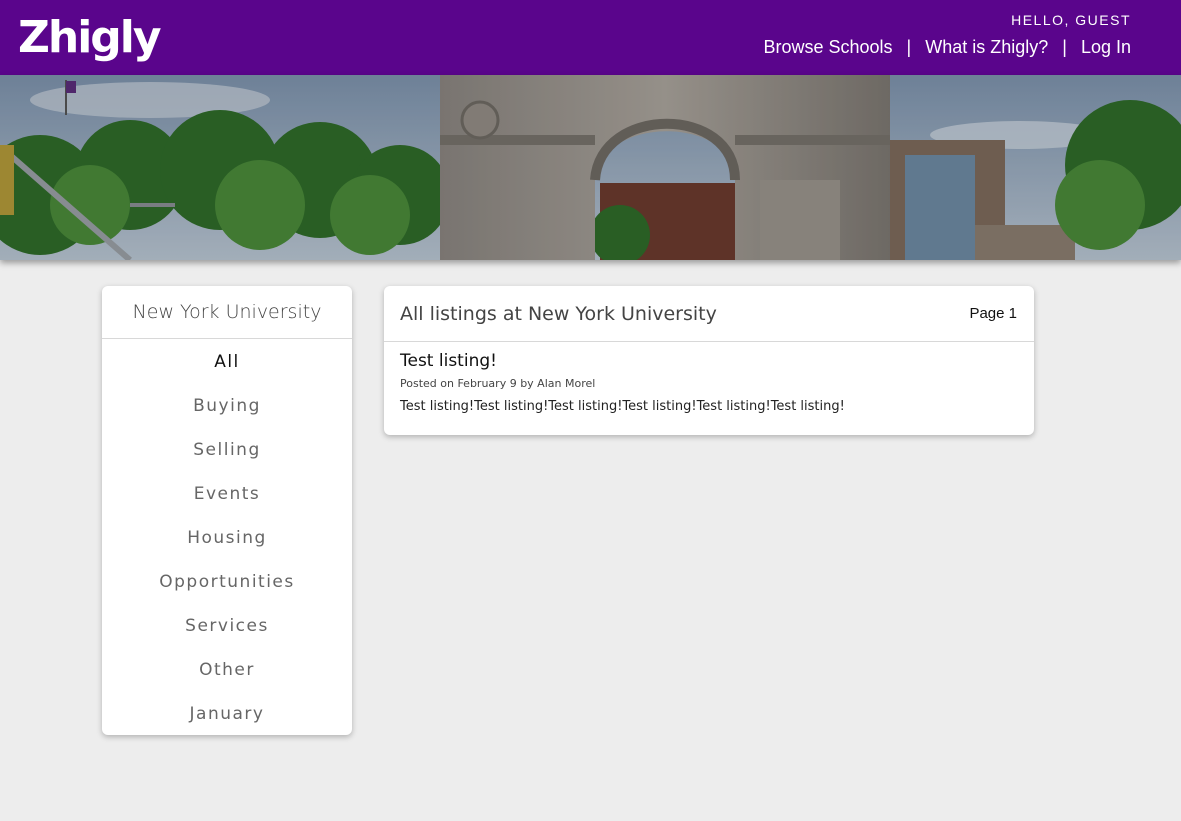  I want to click on listing-meta: Posted on February 9 by Alan Morel, so click(498, 383).